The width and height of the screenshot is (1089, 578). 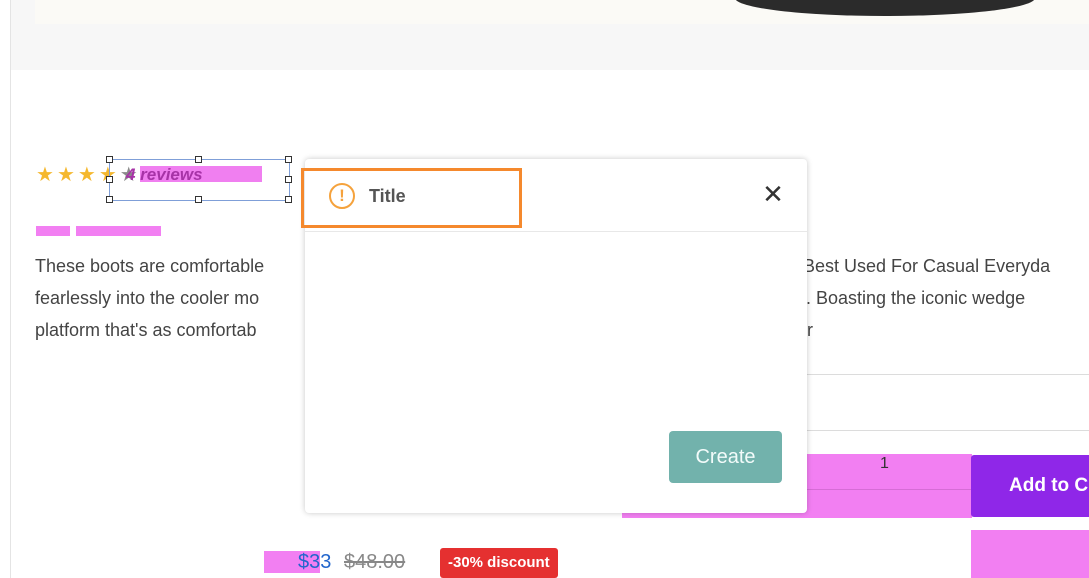 What do you see at coordinates (146, 330) in the screenshot?
I see `description-line: platform that's as comfortab` at bounding box center [146, 330].